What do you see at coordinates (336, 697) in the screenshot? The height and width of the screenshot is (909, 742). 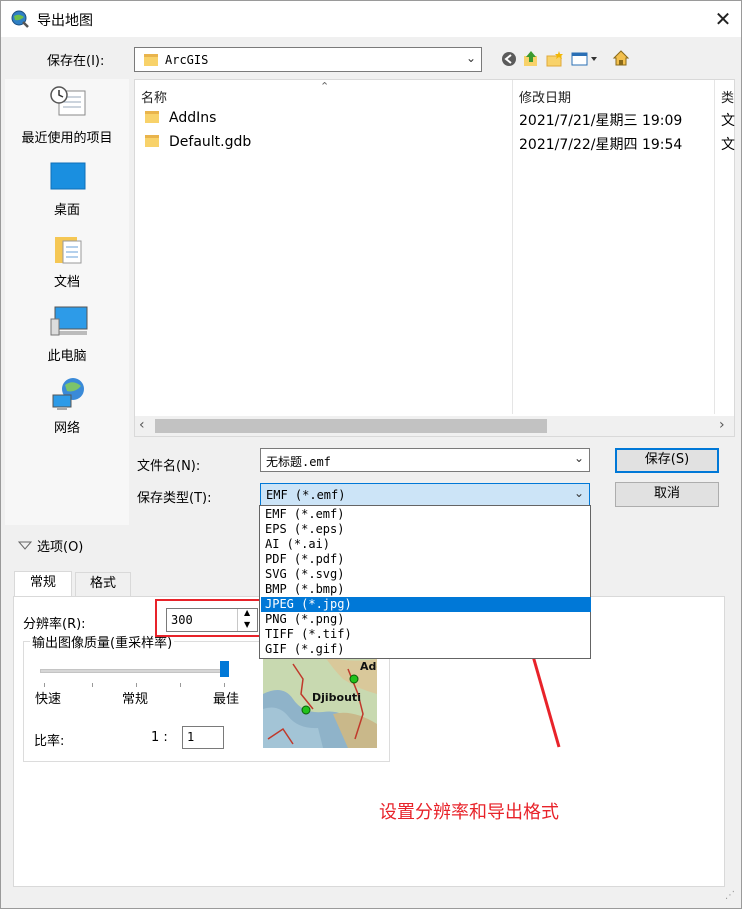 I see `preview-label-djibouti: Djibouti` at bounding box center [336, 697].